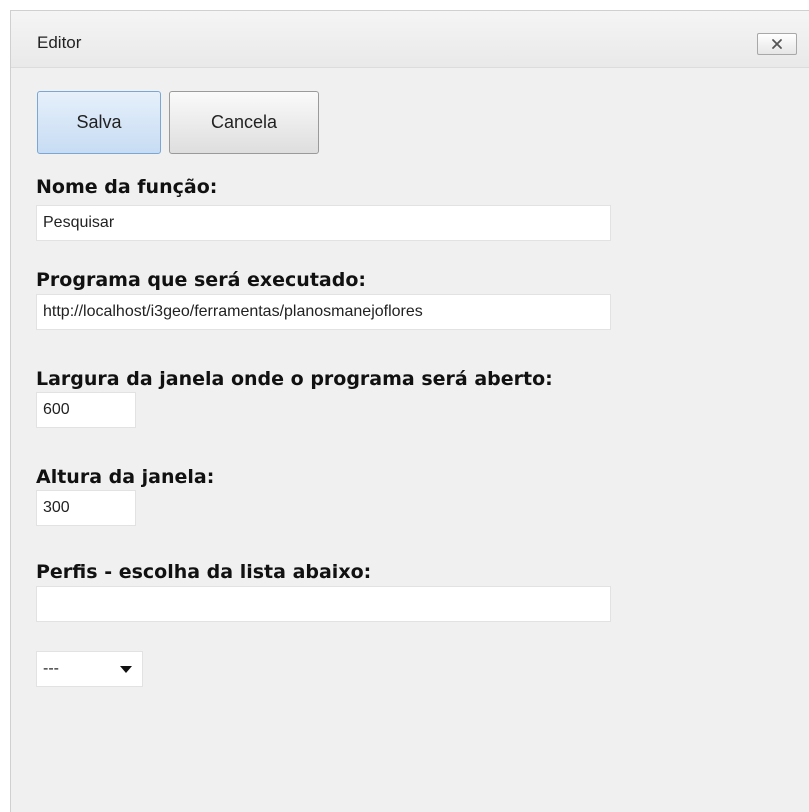 Image resolution: width=809 pixels, height=812 pixels. What do you see at coordinates (323, 604) in the screenshot?
I see `profiles-input` at bounding box center [323, 604].